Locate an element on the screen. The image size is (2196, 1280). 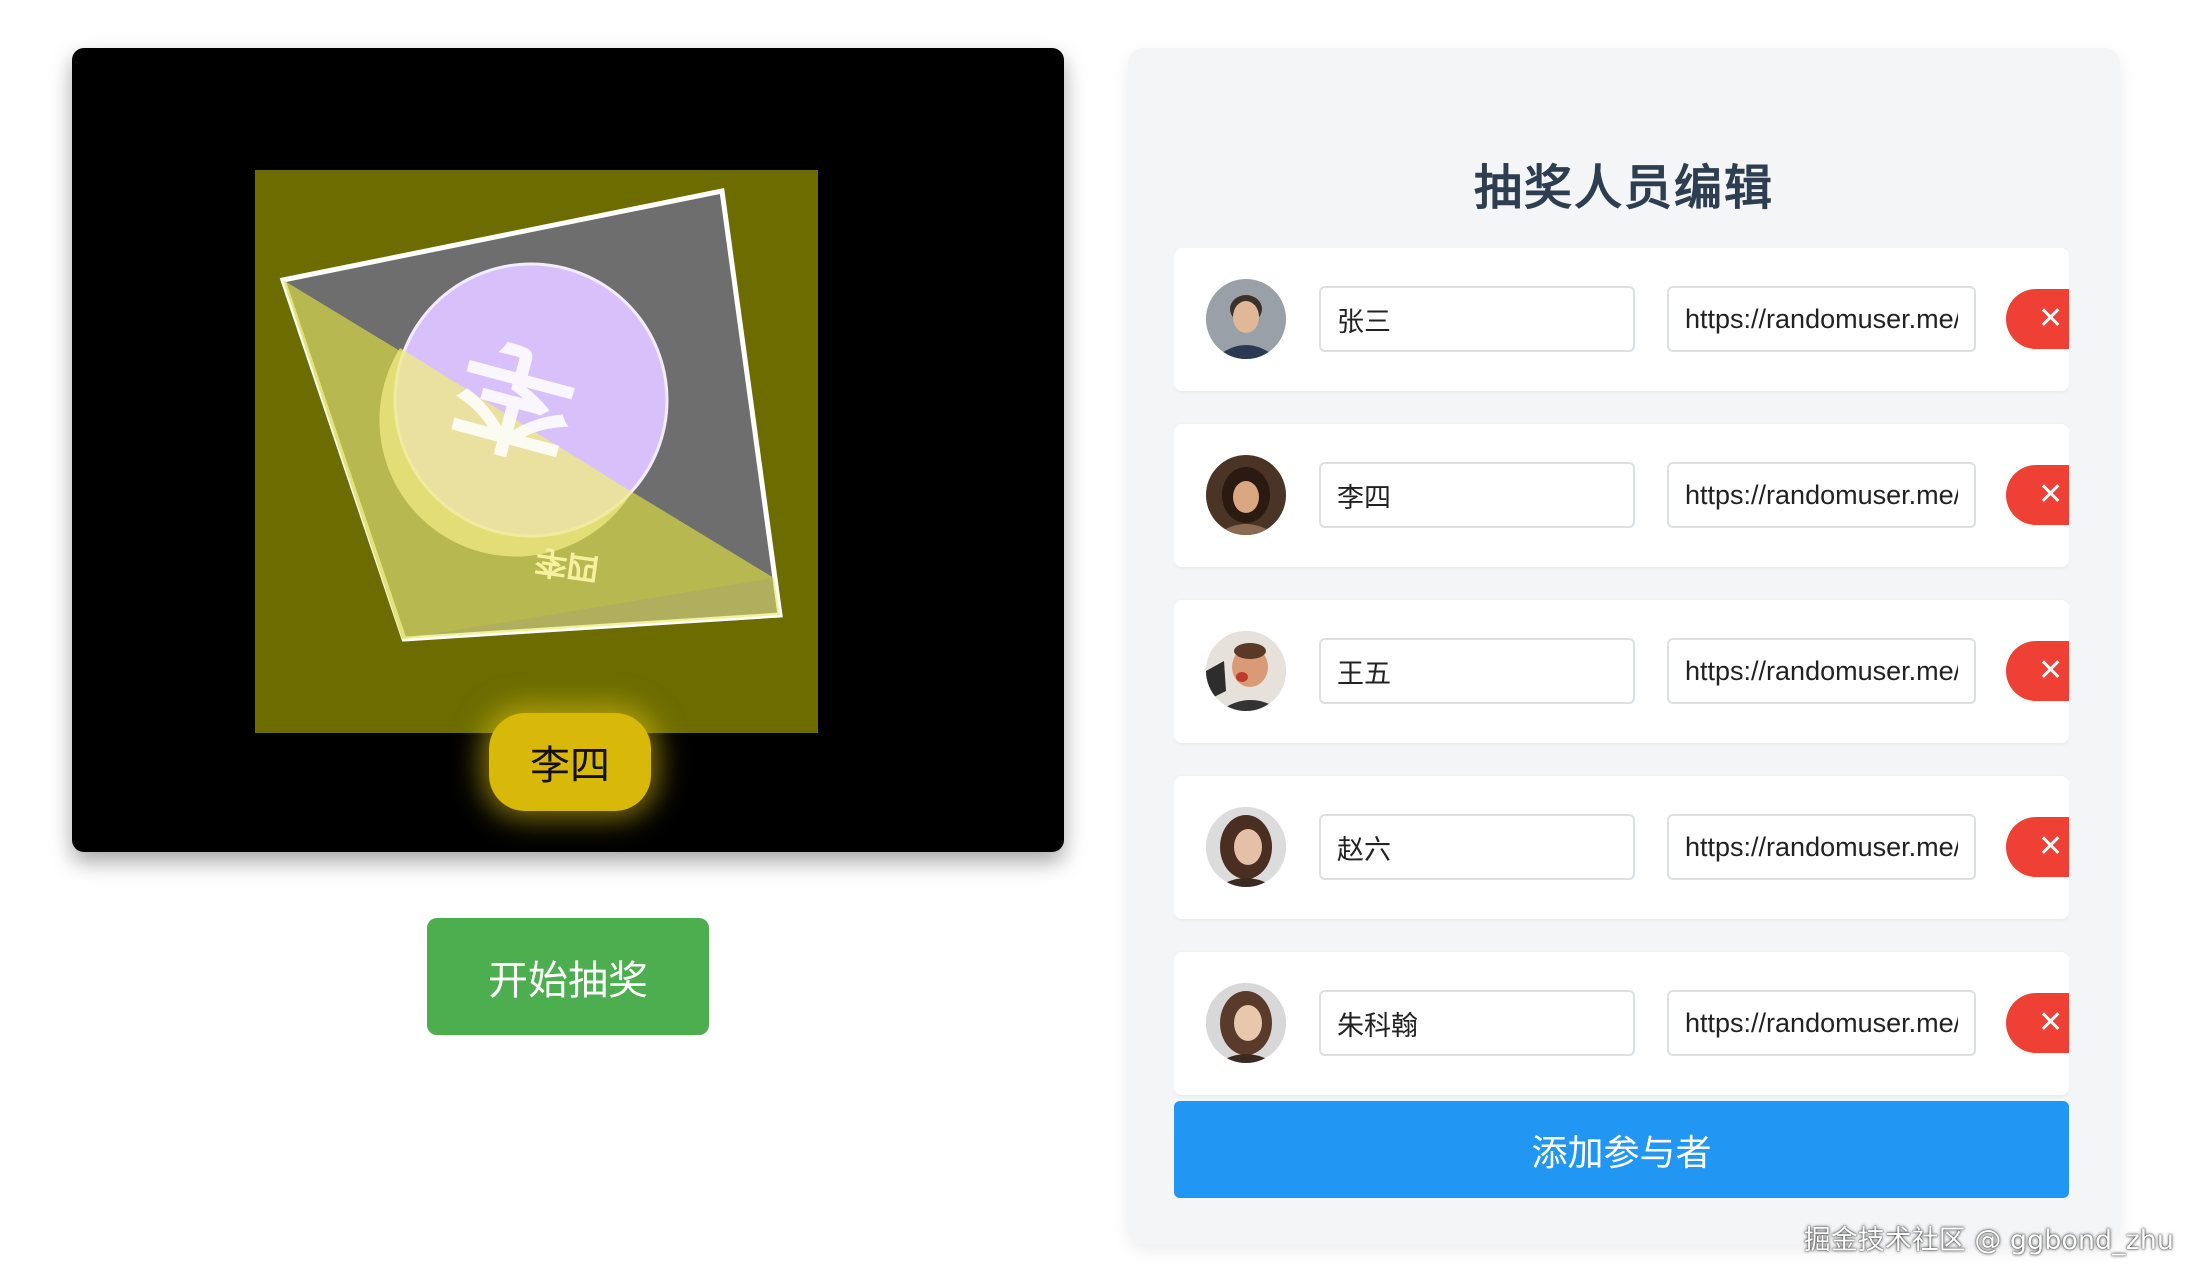
watermark: 掘金技术社区 @ ggbond_zhu is located at coordinates (1988, 1240).